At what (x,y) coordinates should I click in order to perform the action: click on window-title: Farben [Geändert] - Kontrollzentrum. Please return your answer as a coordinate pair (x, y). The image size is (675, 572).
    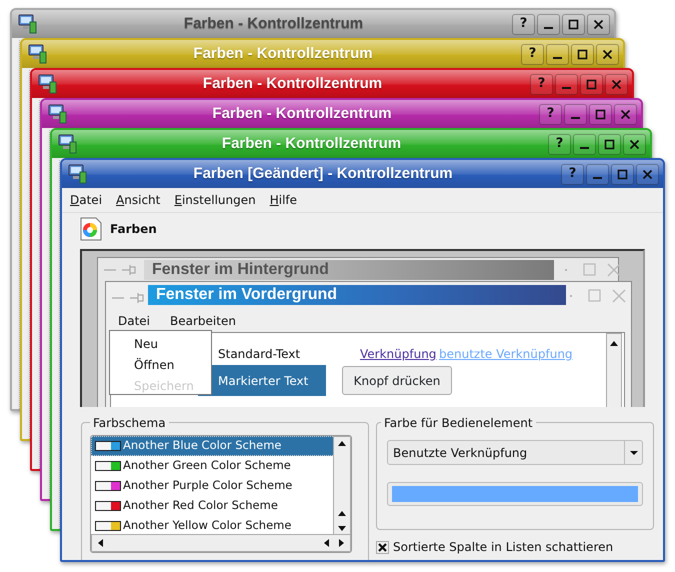
    Looking at the image, I should click on (323, 174).